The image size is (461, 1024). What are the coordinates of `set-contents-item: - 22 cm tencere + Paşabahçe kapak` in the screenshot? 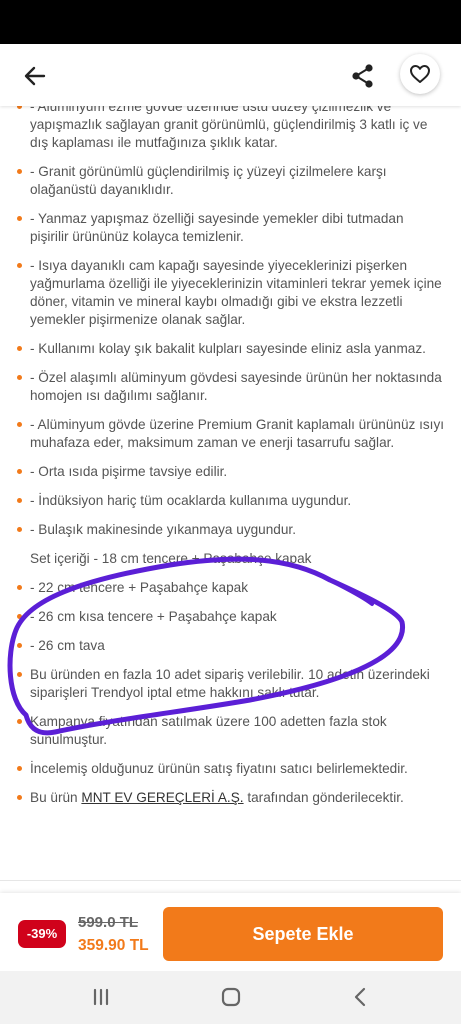 It's located at (231, 588).